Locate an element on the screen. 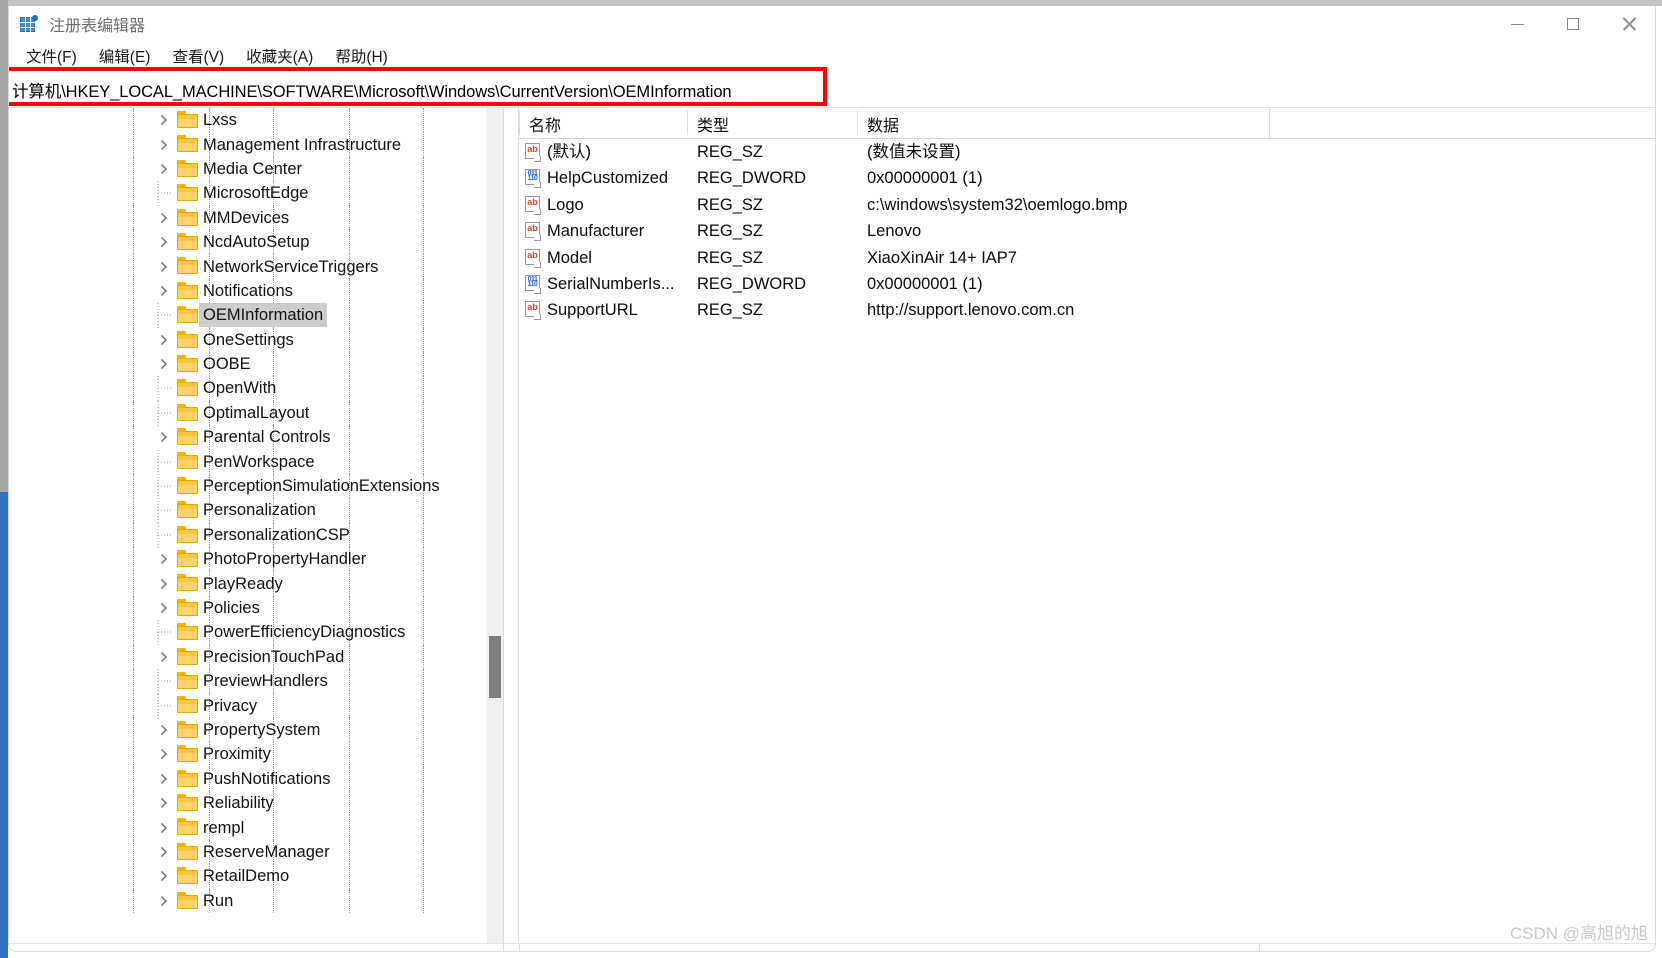  tree-item-label: Media Center is located at coordinates (253, 168).